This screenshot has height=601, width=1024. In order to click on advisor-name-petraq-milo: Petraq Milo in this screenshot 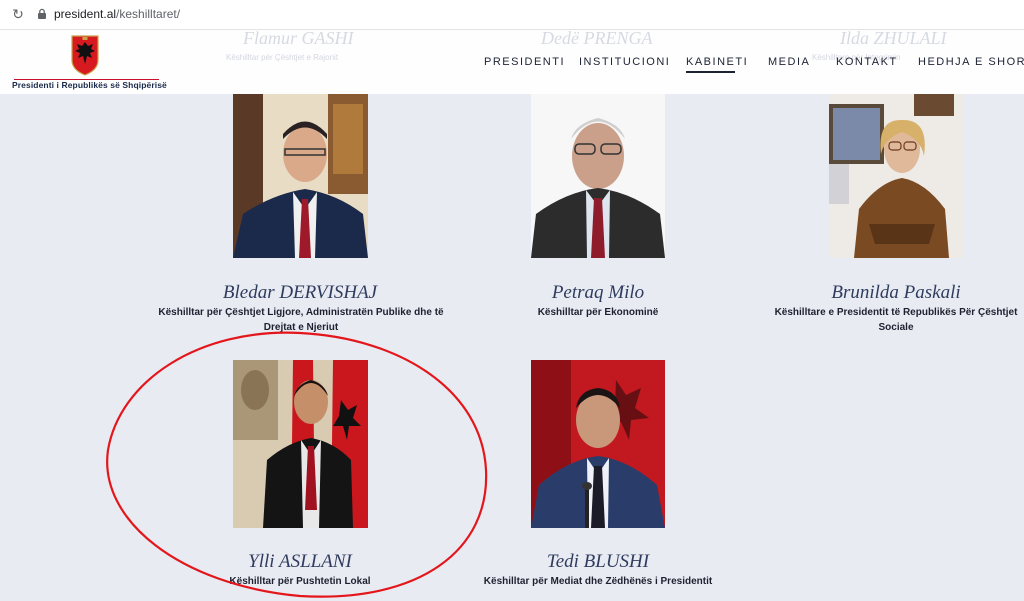, I will do `click(598, 293)`.